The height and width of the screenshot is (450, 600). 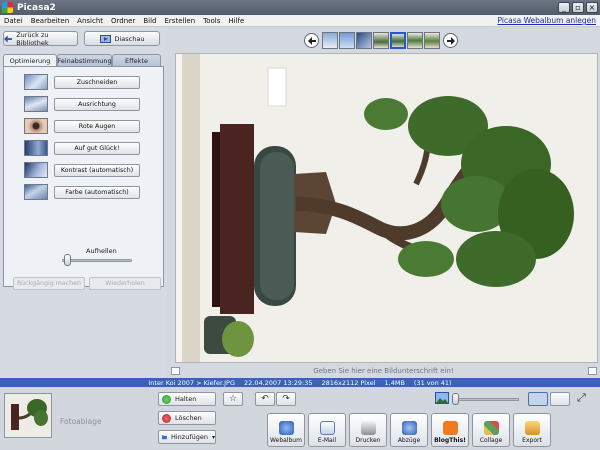 I want to click on status-date: 22.04.2007 13:29:35, so click(x=278, y=382).